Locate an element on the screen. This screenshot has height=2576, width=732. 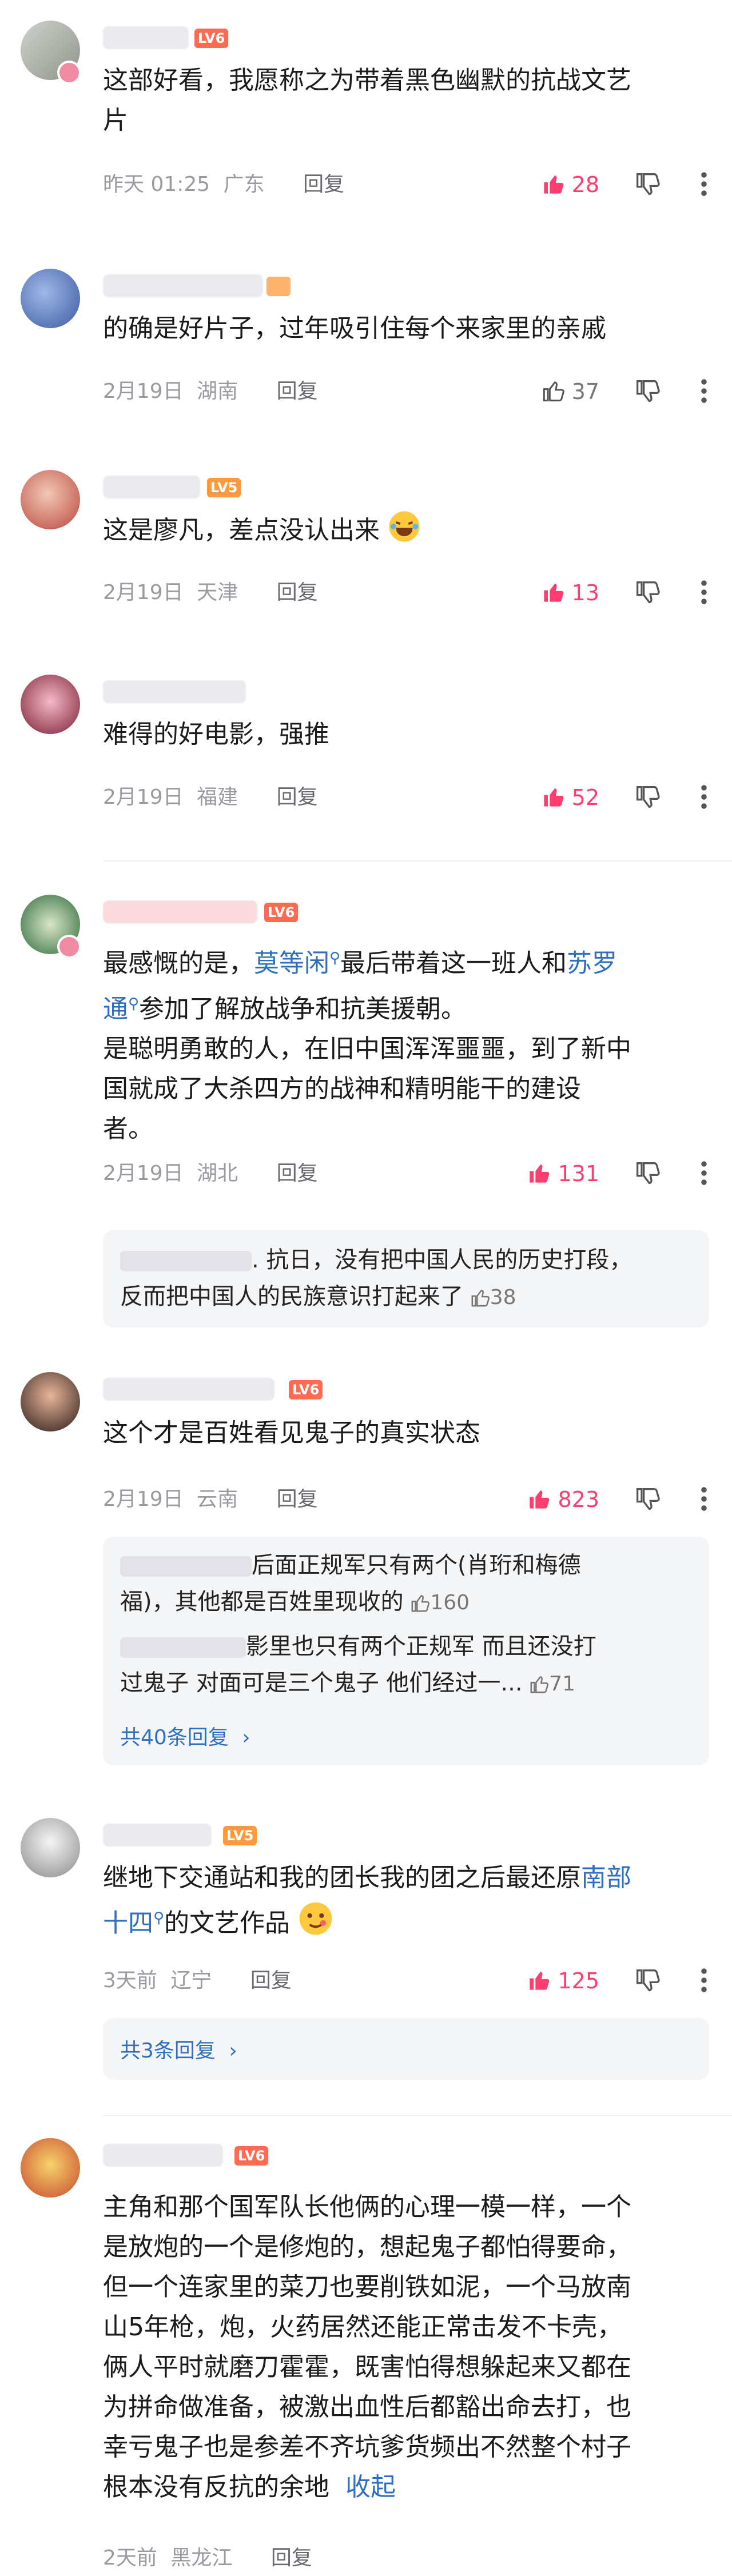
like-button: 37 is located at coordinates (570, 391).